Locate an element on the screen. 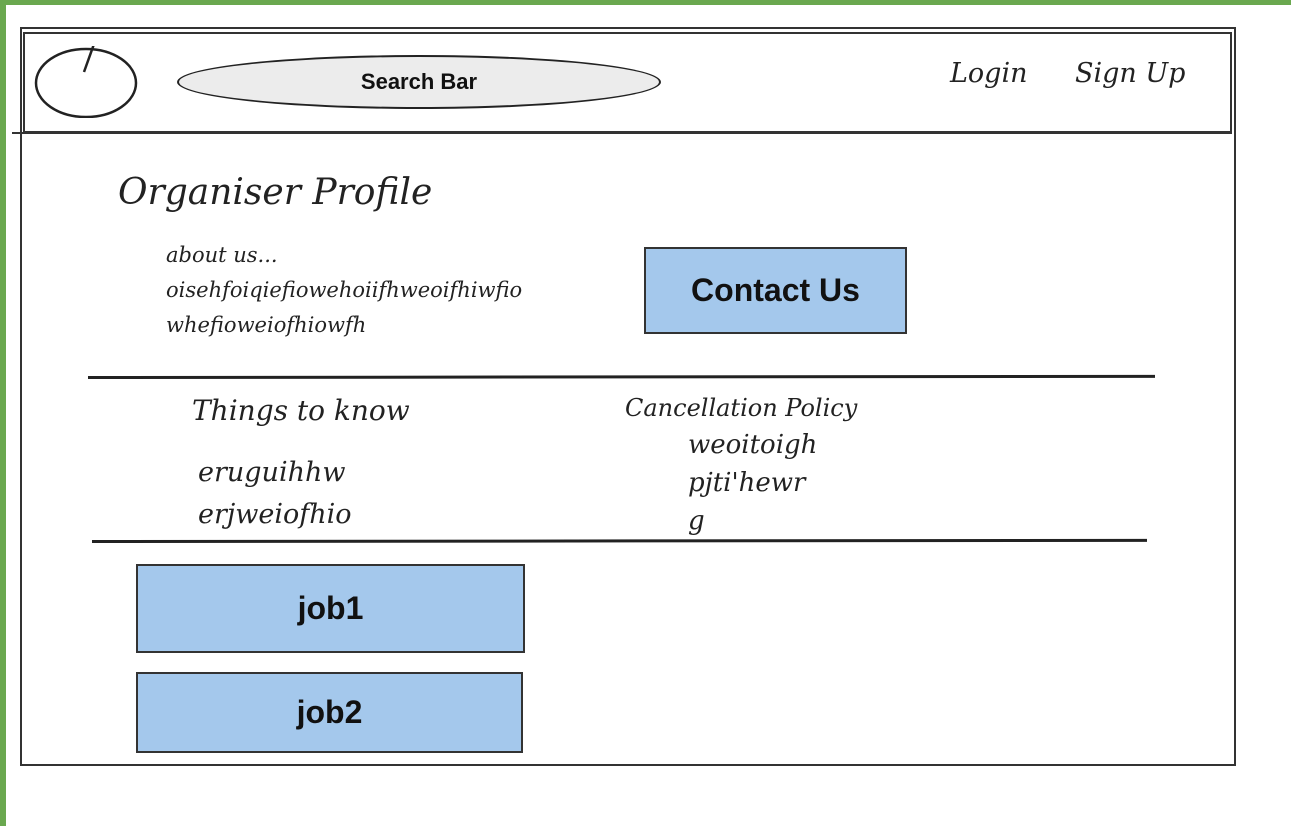 The image size is (1291, 826). green-border-top is located at coordinates (645, 2).